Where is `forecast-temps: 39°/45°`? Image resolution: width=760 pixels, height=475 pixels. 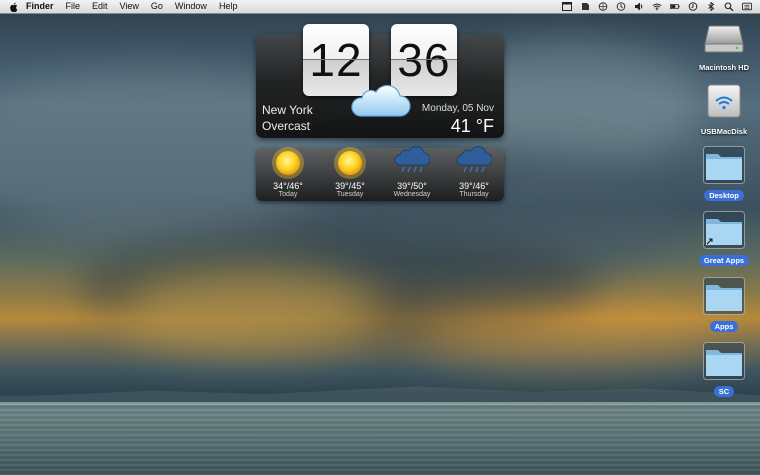 forecast-temps: 39°/45° is located at coordinates (350, 186).